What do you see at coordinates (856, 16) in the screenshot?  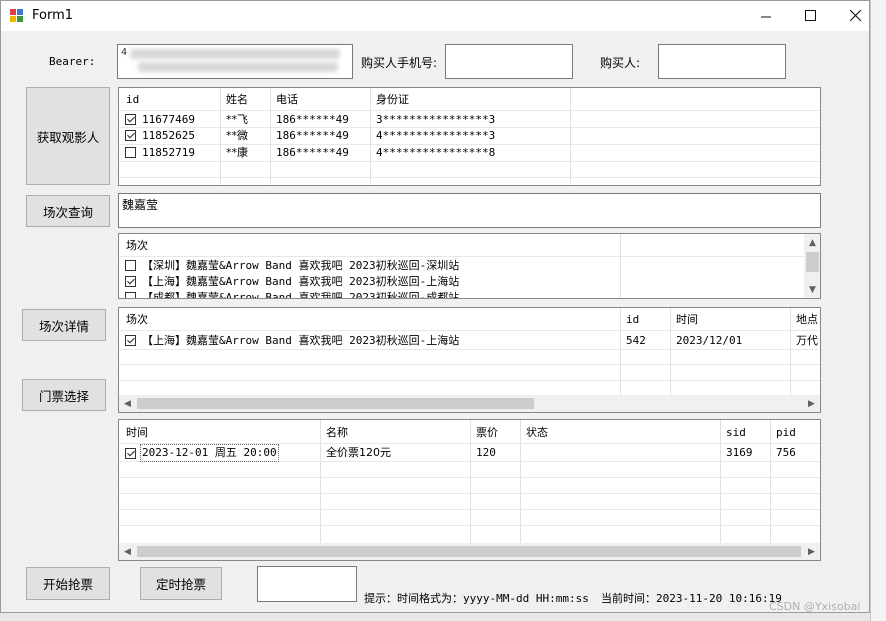 I see `close-icon` at bounding box center [856, 16].